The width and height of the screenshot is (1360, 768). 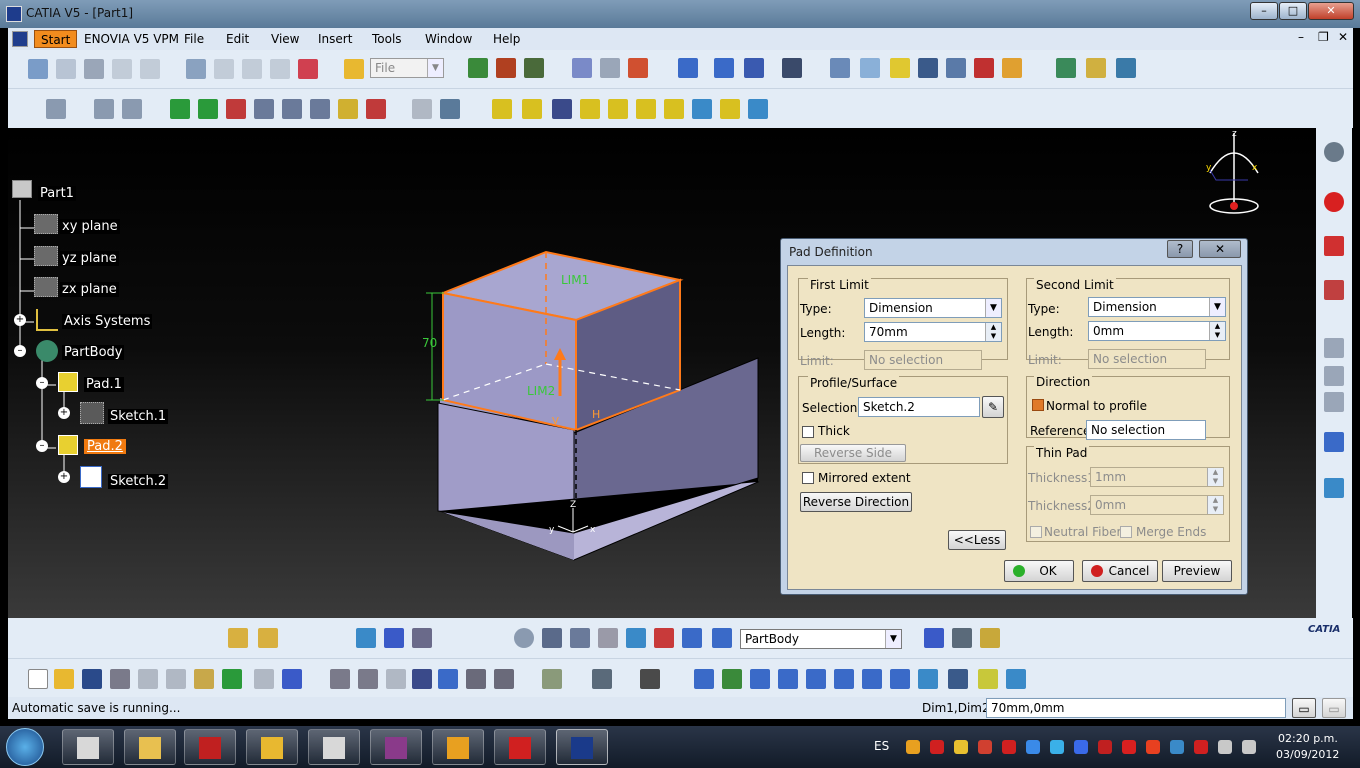 What do you see at coordinates (1180, 249) in the screenshot?
I see `help-button: ?` at bounding box center [1180, 249].